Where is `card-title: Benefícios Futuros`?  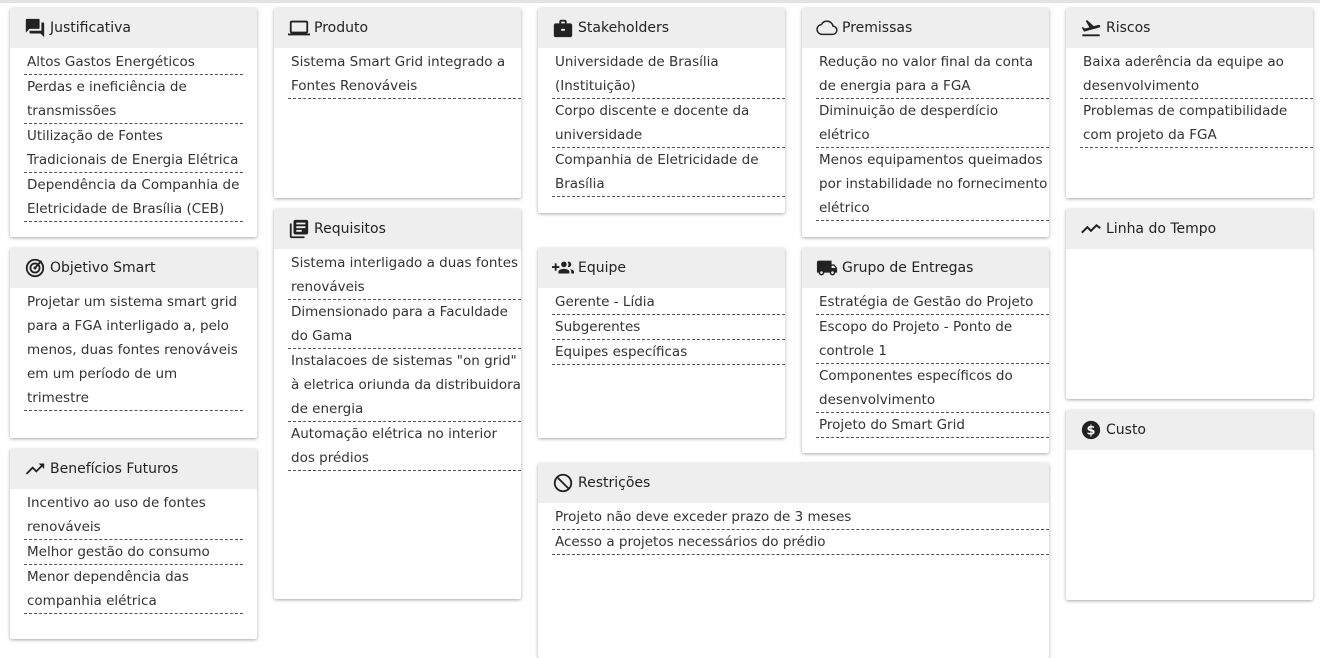 card-title: Benefícios Futuros is located at coordinates (114, 469).